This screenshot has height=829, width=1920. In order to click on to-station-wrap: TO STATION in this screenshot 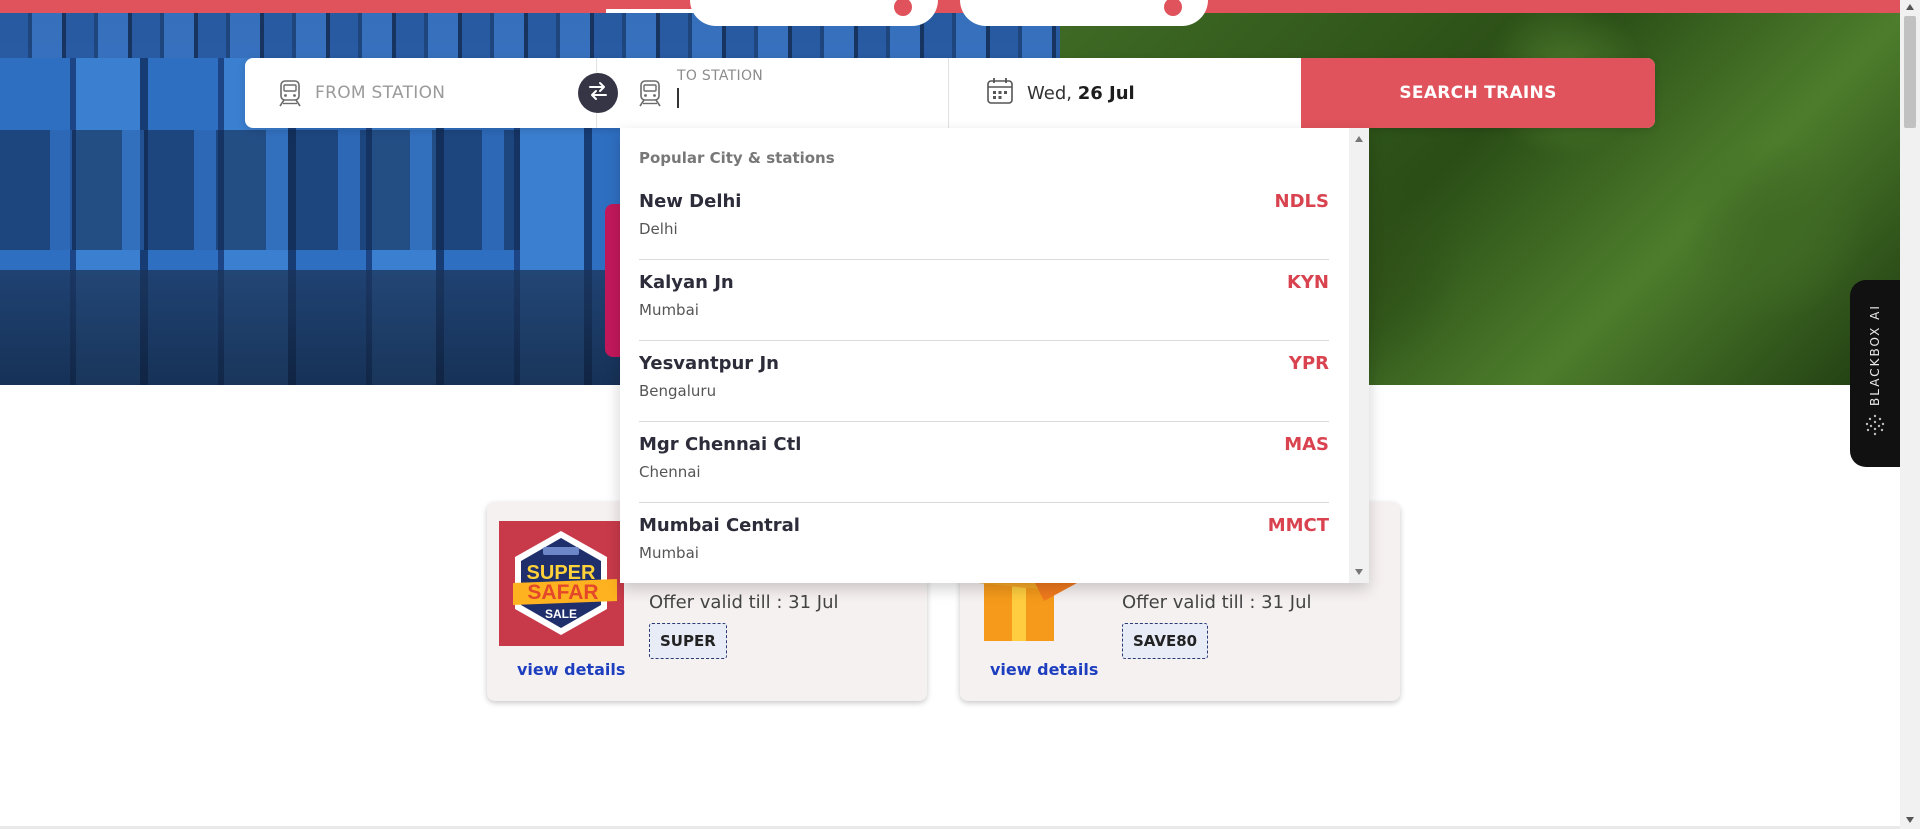, I will do `click(807, 88)`.